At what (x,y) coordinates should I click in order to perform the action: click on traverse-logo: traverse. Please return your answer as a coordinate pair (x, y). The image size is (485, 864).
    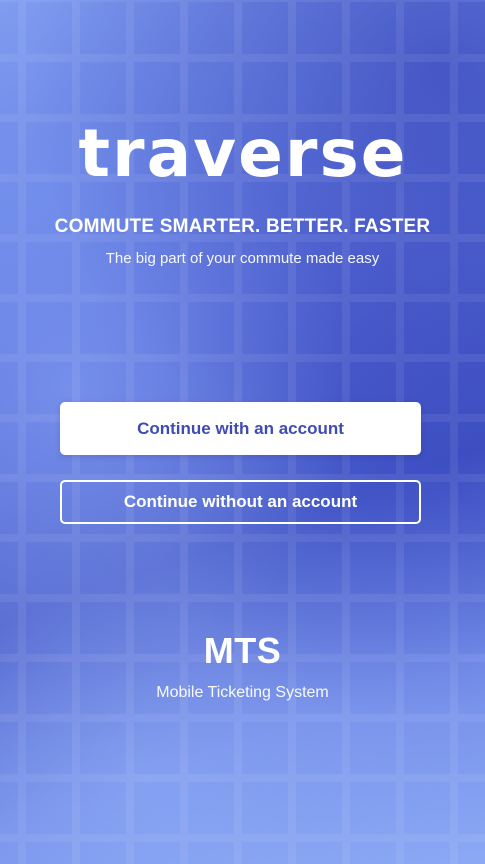
    Looking at the image, I should click on (242, 153).